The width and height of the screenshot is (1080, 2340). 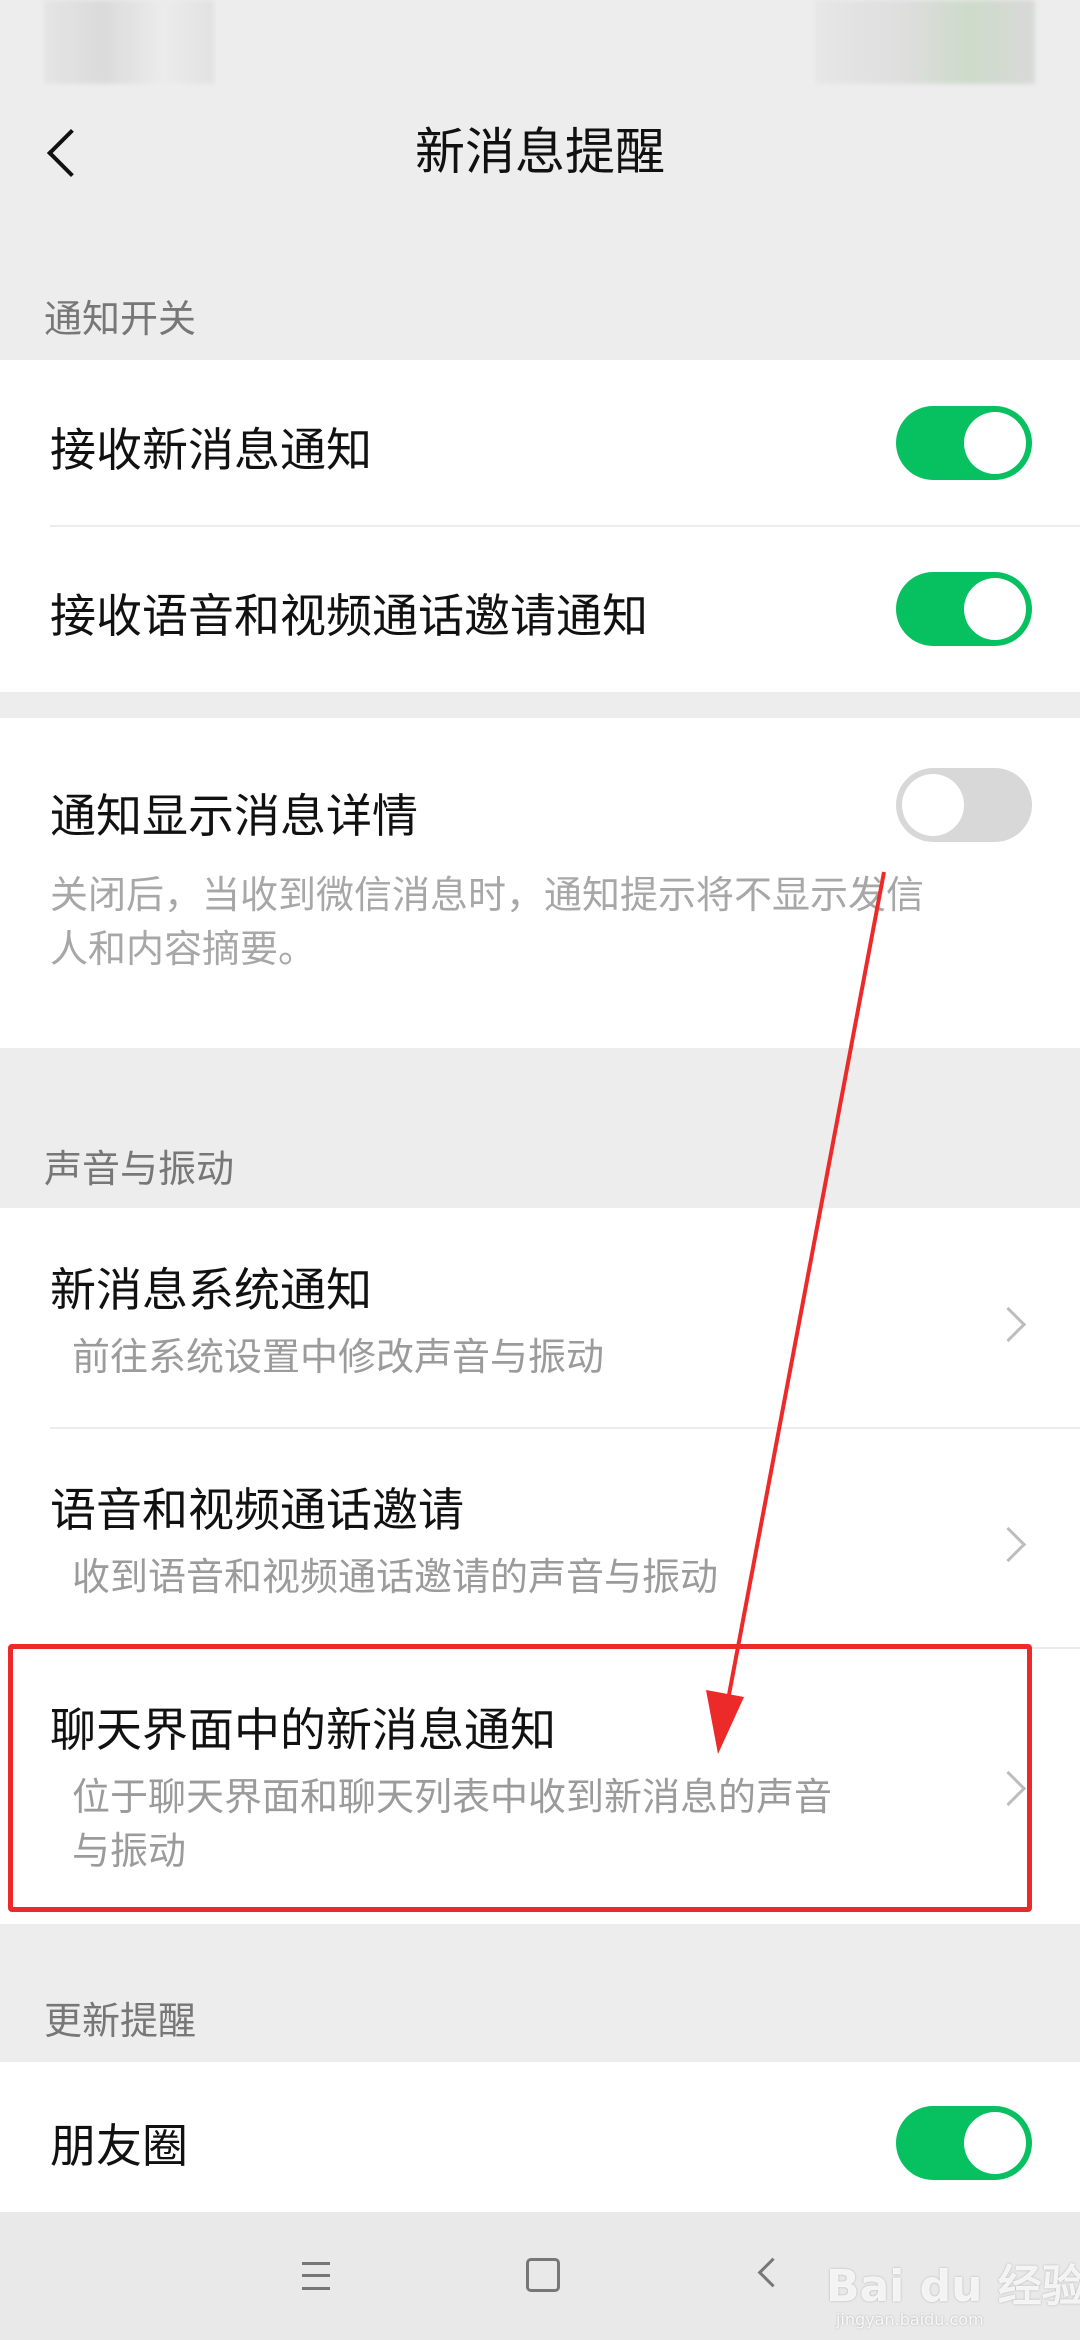 I want to click on detail-card: 通知显示消息详情 关闭后，当收到微信消息时，通知提示将不显示发信 人和内容摘要。, so click(x=540, y=883).